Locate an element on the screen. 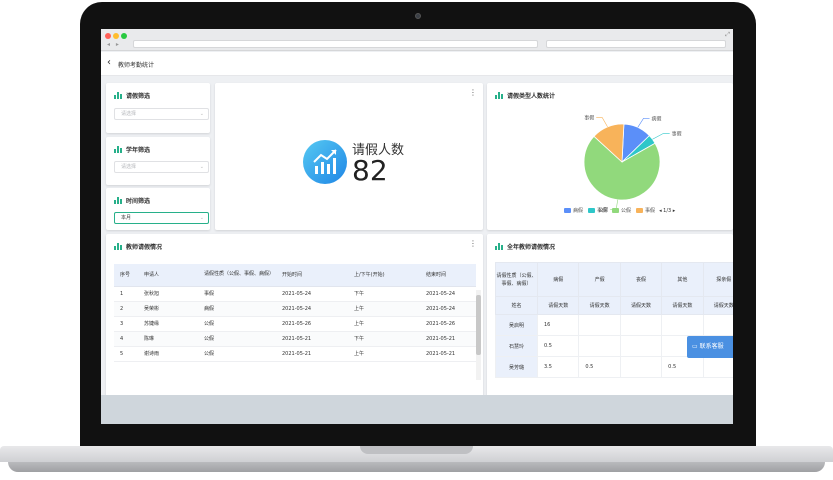 The width and height of the screenshot is (833, 480). leave-count-card: ⋮ 请假人数 82 is located at coordinates (349, 156).